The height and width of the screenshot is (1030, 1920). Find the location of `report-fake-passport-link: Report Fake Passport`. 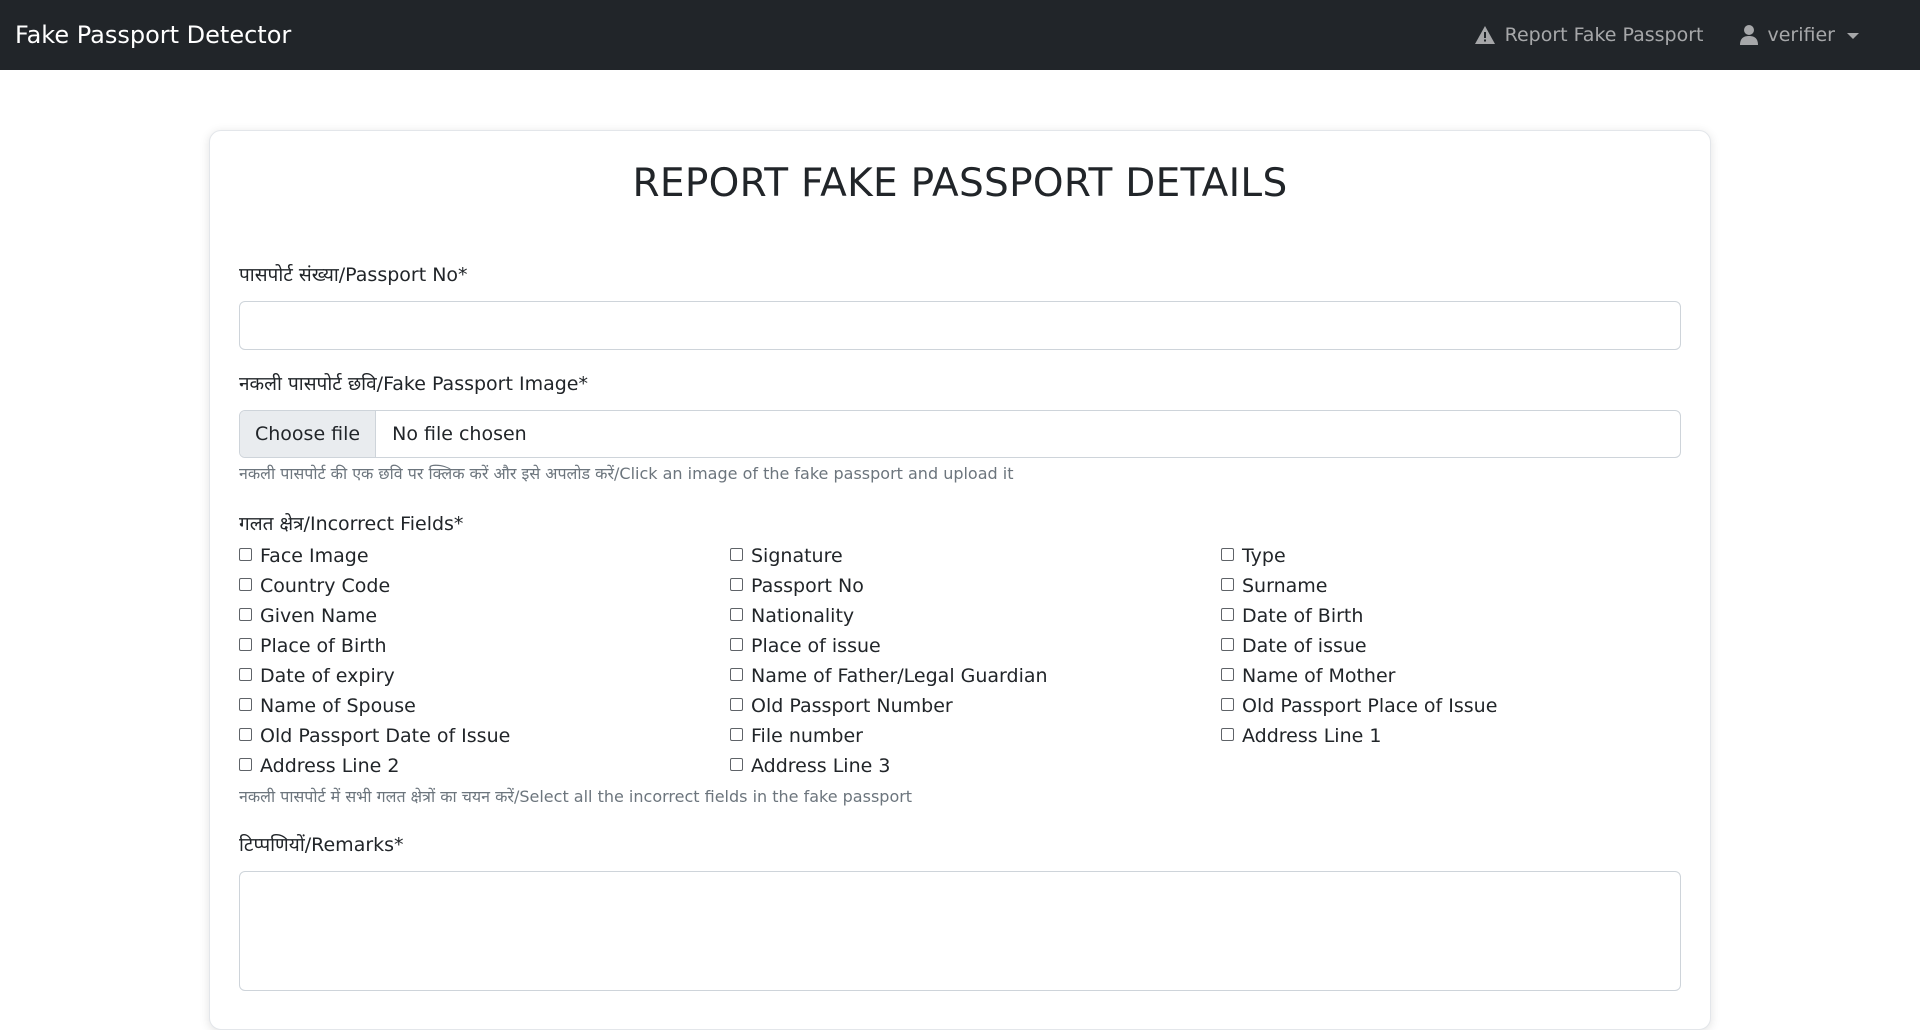

report-fake-passport-link: Report Fake Passport is located at coordinates (1589, 35).